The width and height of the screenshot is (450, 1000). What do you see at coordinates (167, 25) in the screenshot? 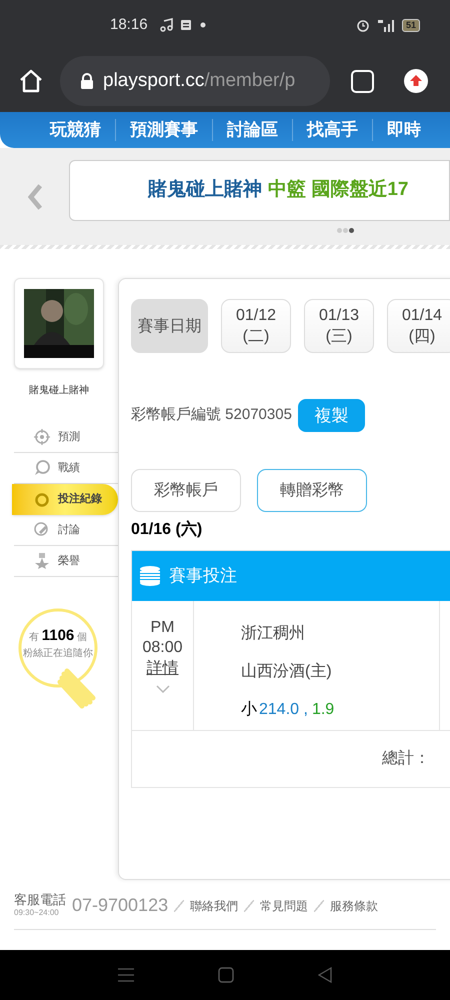
I see `music-icon` at bounding box center [167, 25].